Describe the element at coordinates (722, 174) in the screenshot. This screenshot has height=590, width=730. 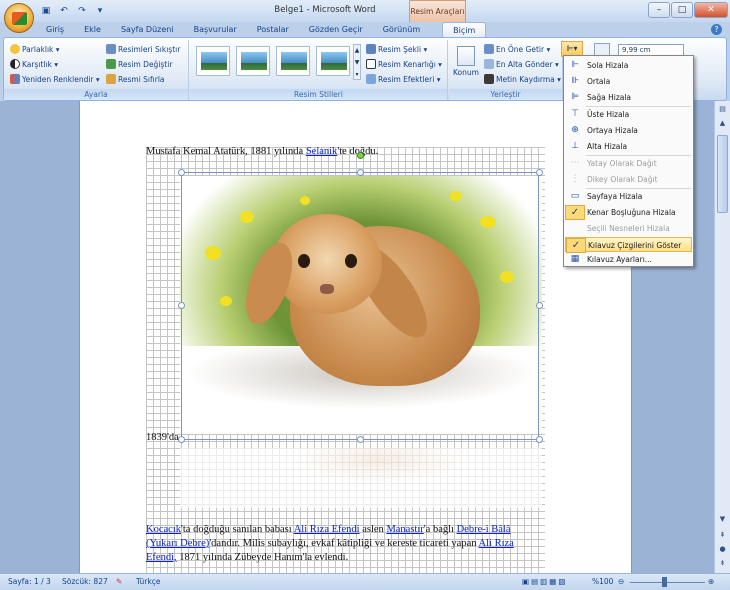
I see `scroll-thumb` at that location.